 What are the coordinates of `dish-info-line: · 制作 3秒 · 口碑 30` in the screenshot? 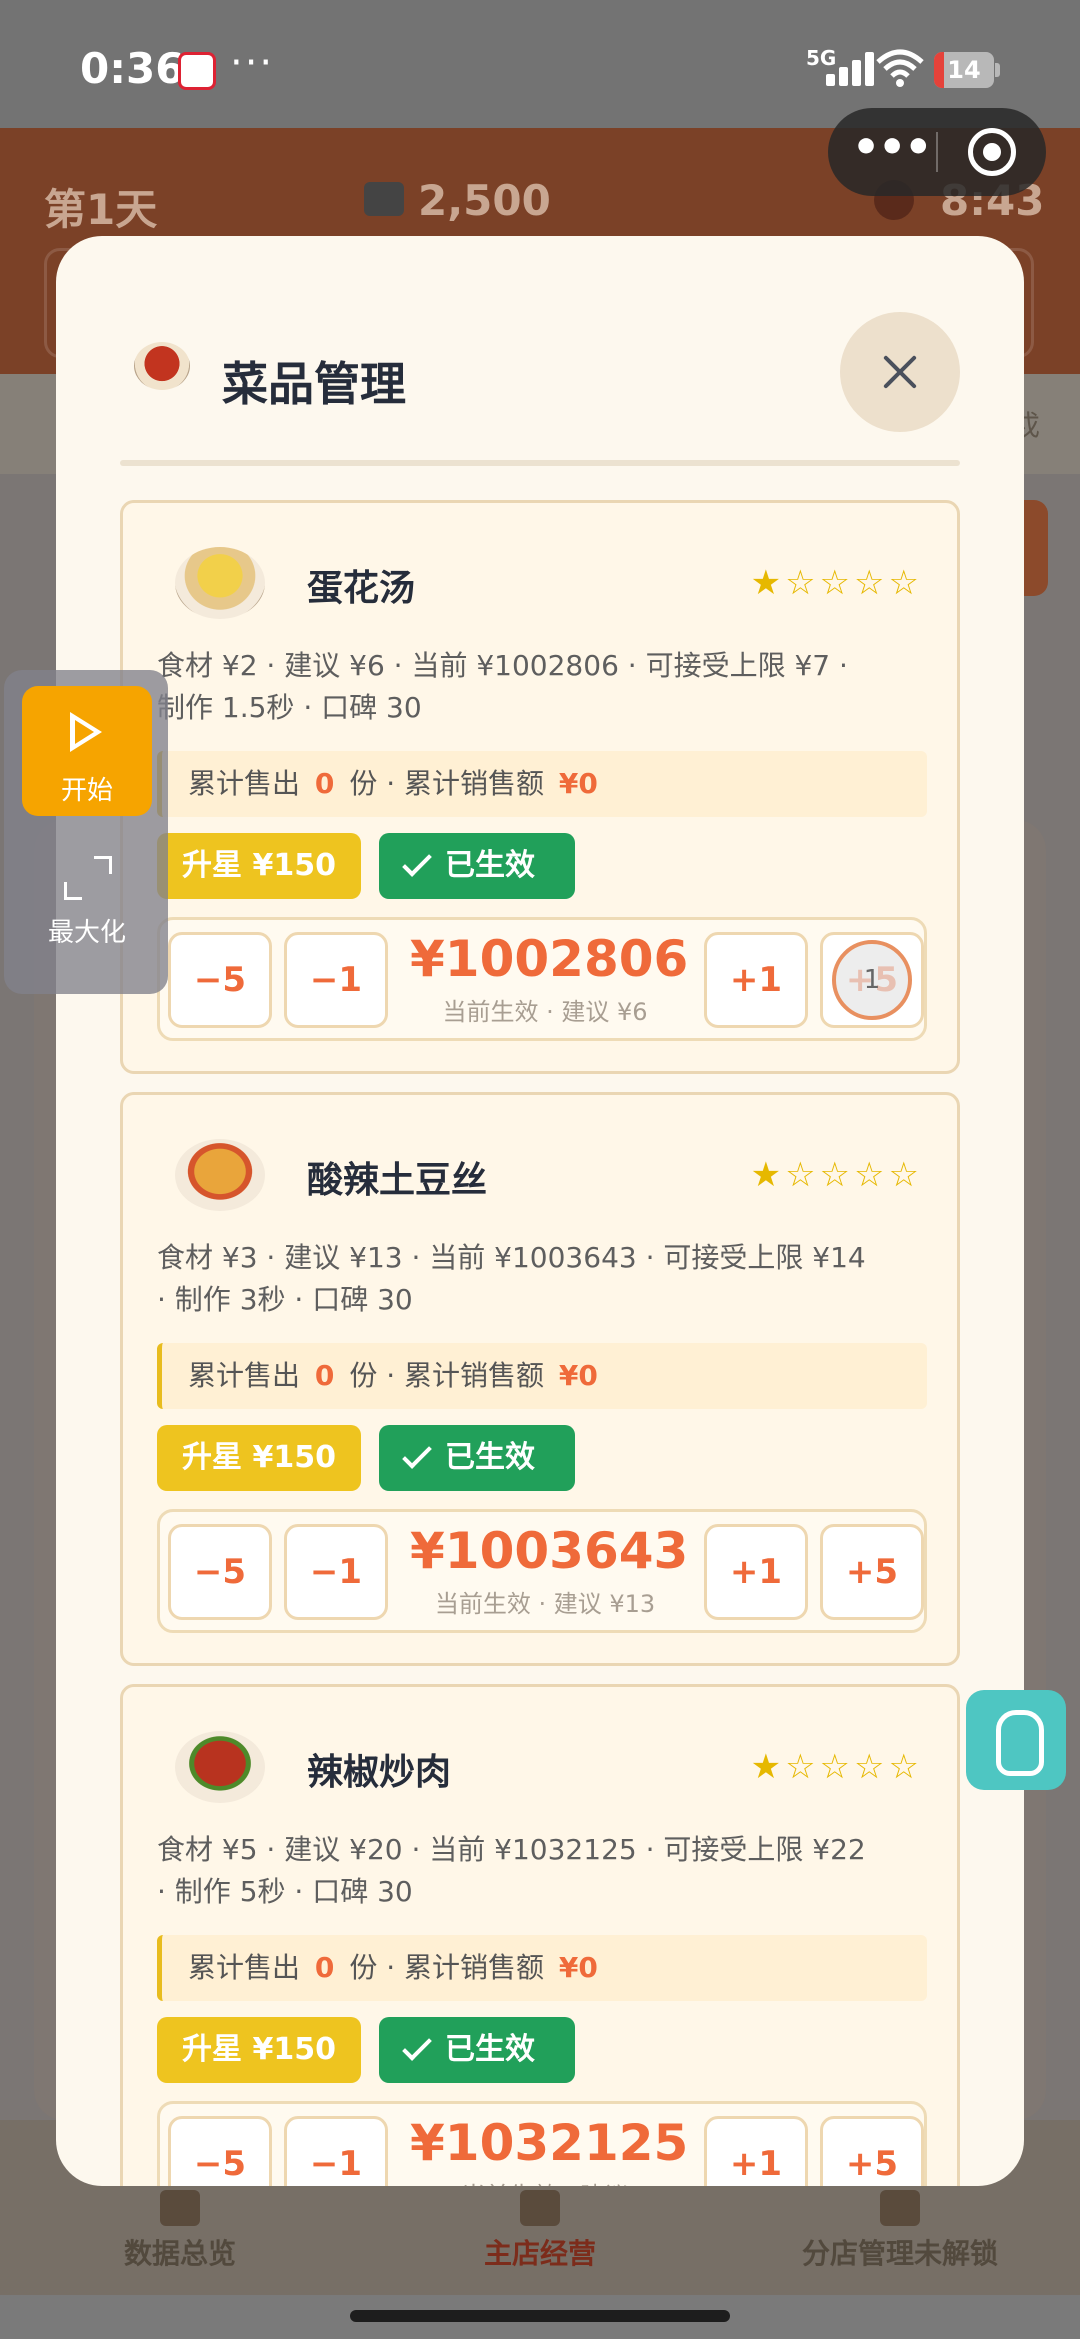 It's located at (285, 1299).